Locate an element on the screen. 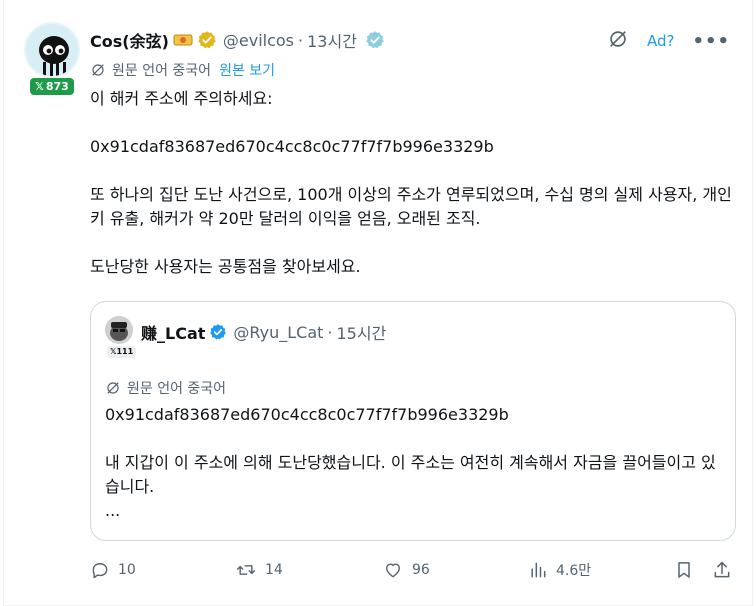 This screenshot has width=756, height=606. views-count: 4.6만 is located at coordinates (574, 571).